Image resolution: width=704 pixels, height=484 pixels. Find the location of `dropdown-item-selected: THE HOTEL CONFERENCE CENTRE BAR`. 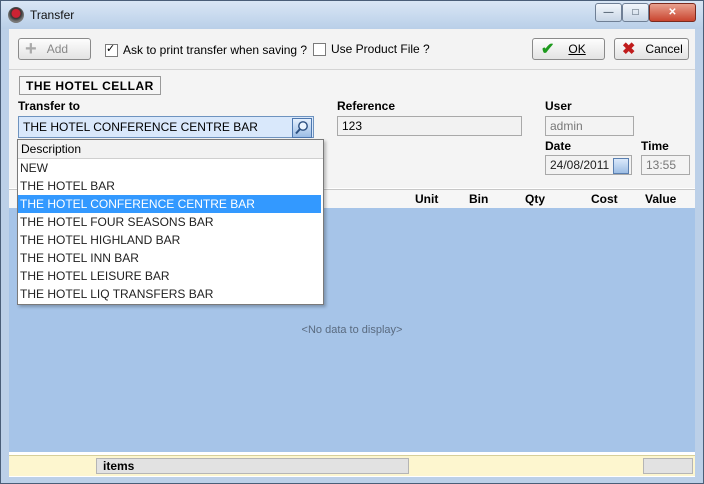

dropdown-item-selected: THE HOTEL CONFERENCE CENTRE BAR is located at coordinates (169, 204).